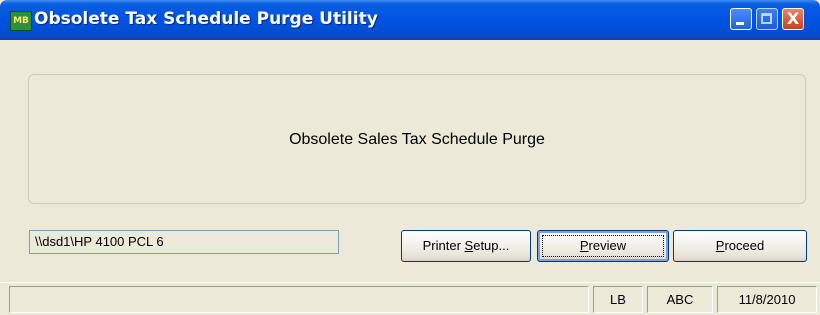  I want to click on status-message-panel, so click(299, 299).